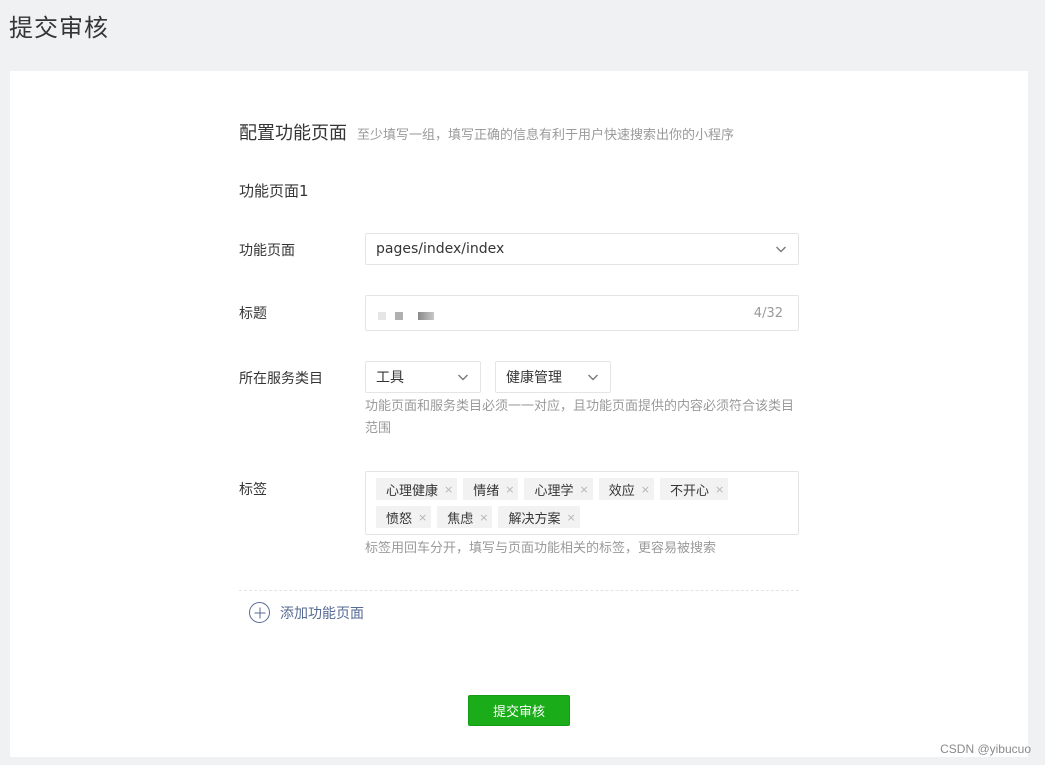 This screenshot has width=1045, height=765. What do you see at coordinates (582, 249) in the screenshot?
I see `page-select: pages/index/index` at bounding box center [582, 249].